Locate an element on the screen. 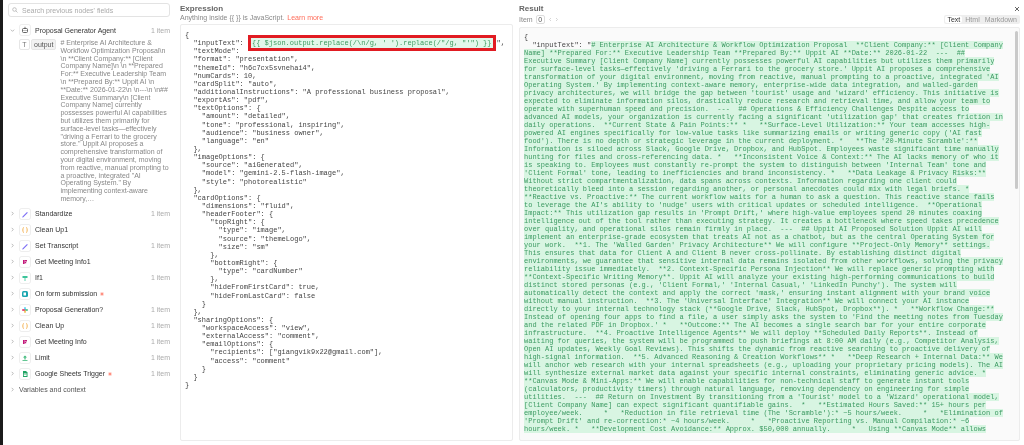  robot-icon is located at coordinates (25, 30).